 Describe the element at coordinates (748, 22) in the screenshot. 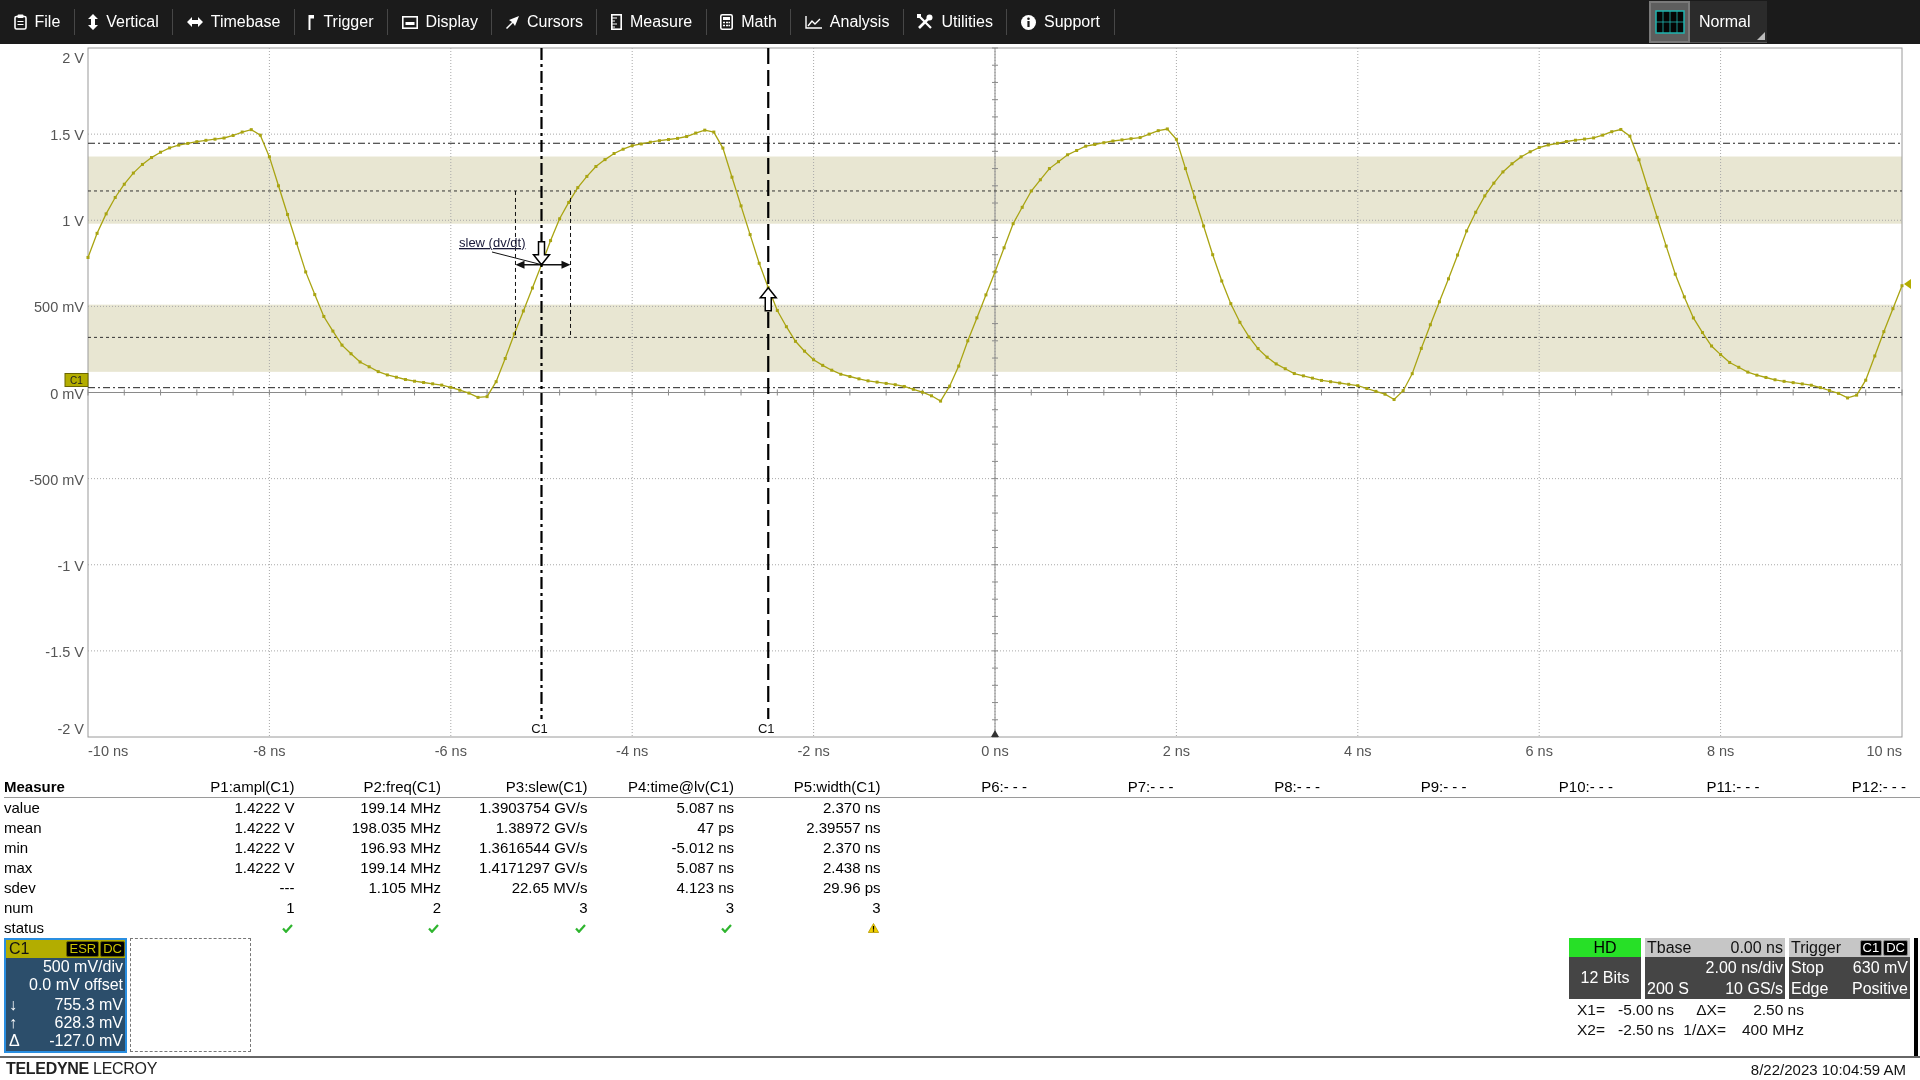

I see `menu-item: Math` at that location.